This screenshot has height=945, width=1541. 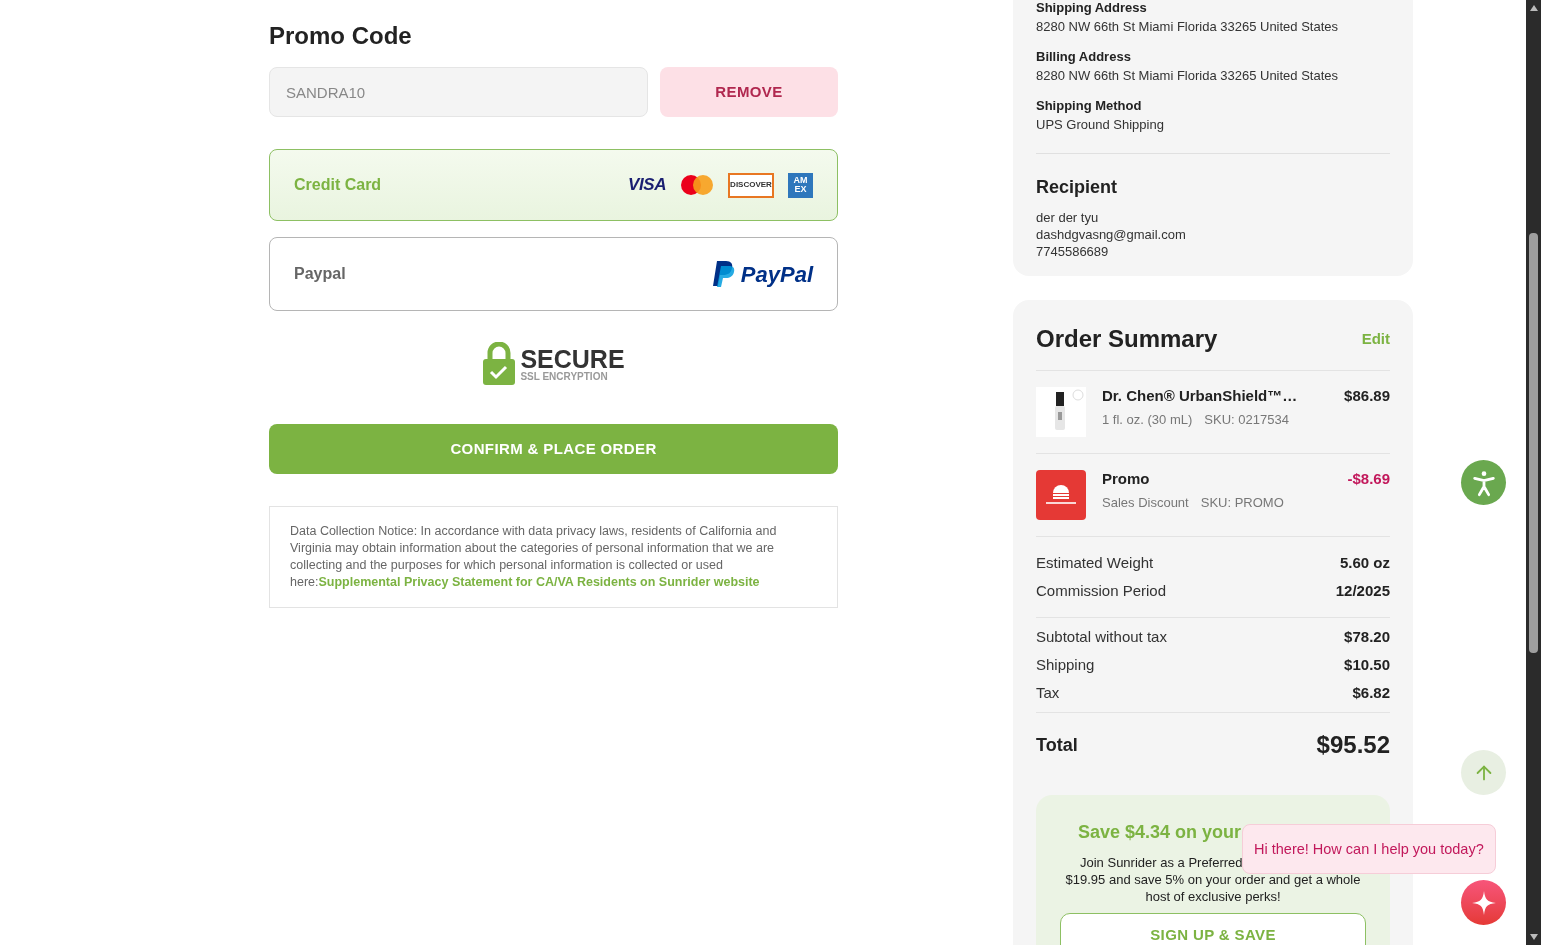 I want to click on recipient-info: 7745586689, so click(x=1073, y=251).